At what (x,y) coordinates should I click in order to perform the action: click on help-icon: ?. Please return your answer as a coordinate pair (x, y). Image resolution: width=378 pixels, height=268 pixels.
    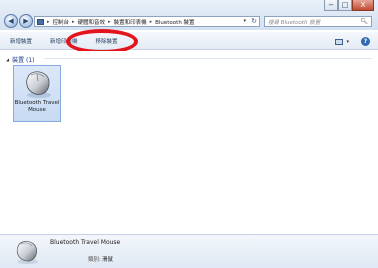
    Looking at the image, I should click on (365, 41).